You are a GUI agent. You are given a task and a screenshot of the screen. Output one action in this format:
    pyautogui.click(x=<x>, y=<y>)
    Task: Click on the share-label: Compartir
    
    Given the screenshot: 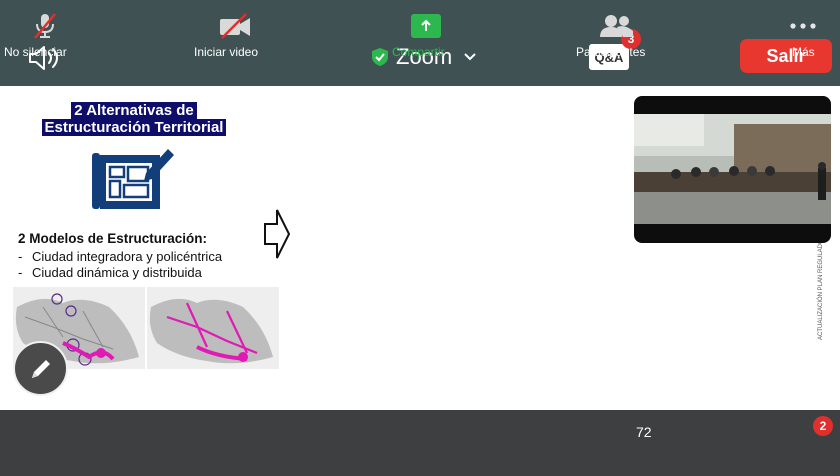 What is the action you would take?
    pyautogui.click(x=418, y=52)
    